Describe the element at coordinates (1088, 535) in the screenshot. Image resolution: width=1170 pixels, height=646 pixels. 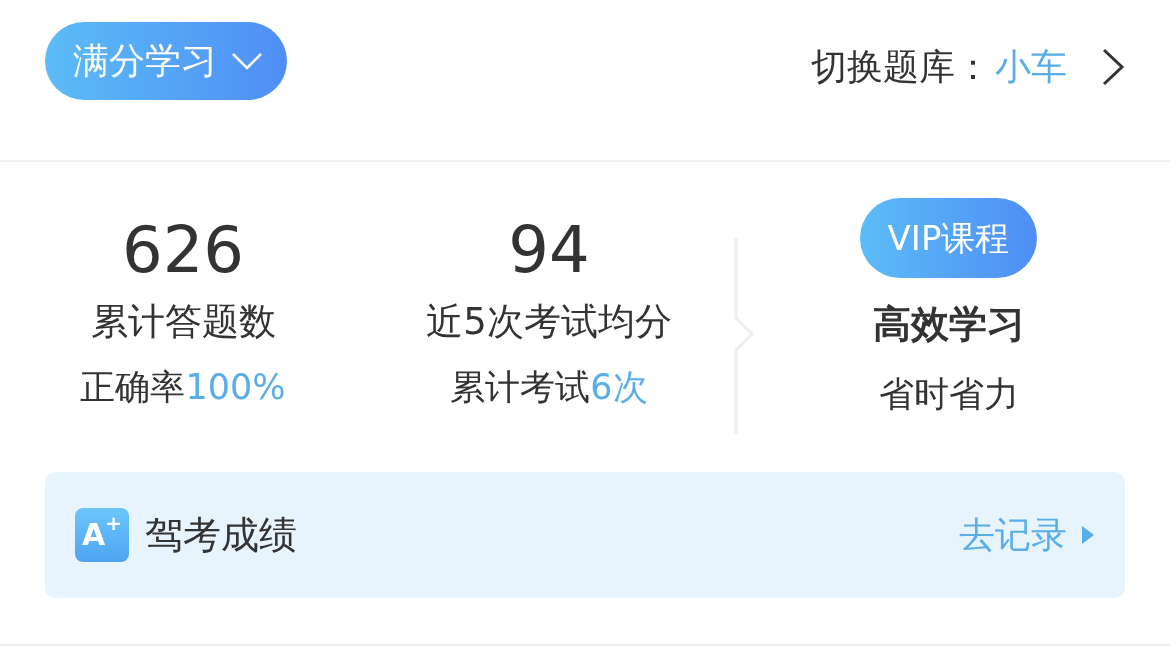
I see `triangle-right-icon` at that location.